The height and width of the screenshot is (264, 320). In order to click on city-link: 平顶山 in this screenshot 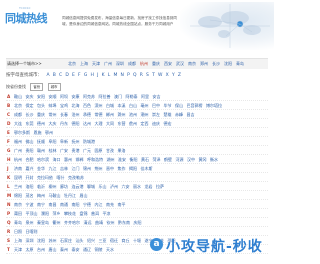, I will do `click(32, 213)`.